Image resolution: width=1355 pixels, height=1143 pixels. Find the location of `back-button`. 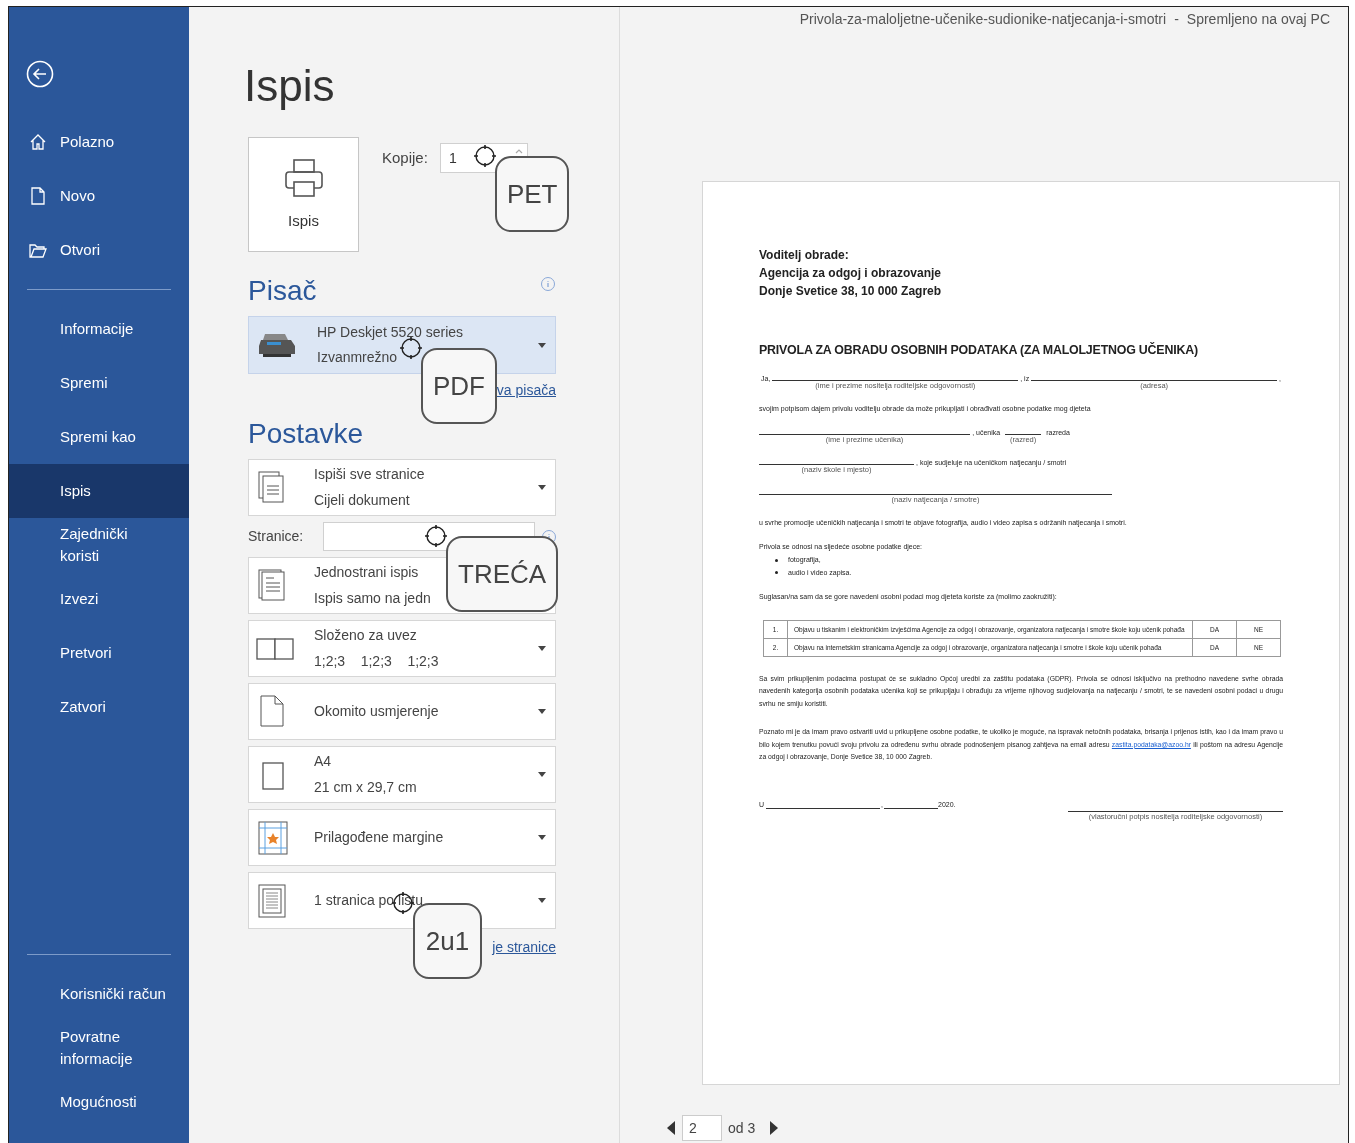

back-button is located at coordinates (40, 74).